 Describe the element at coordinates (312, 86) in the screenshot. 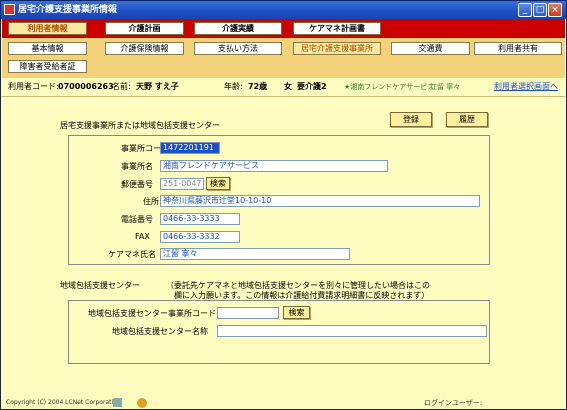

I see `care-level: 要介護2` at that location.